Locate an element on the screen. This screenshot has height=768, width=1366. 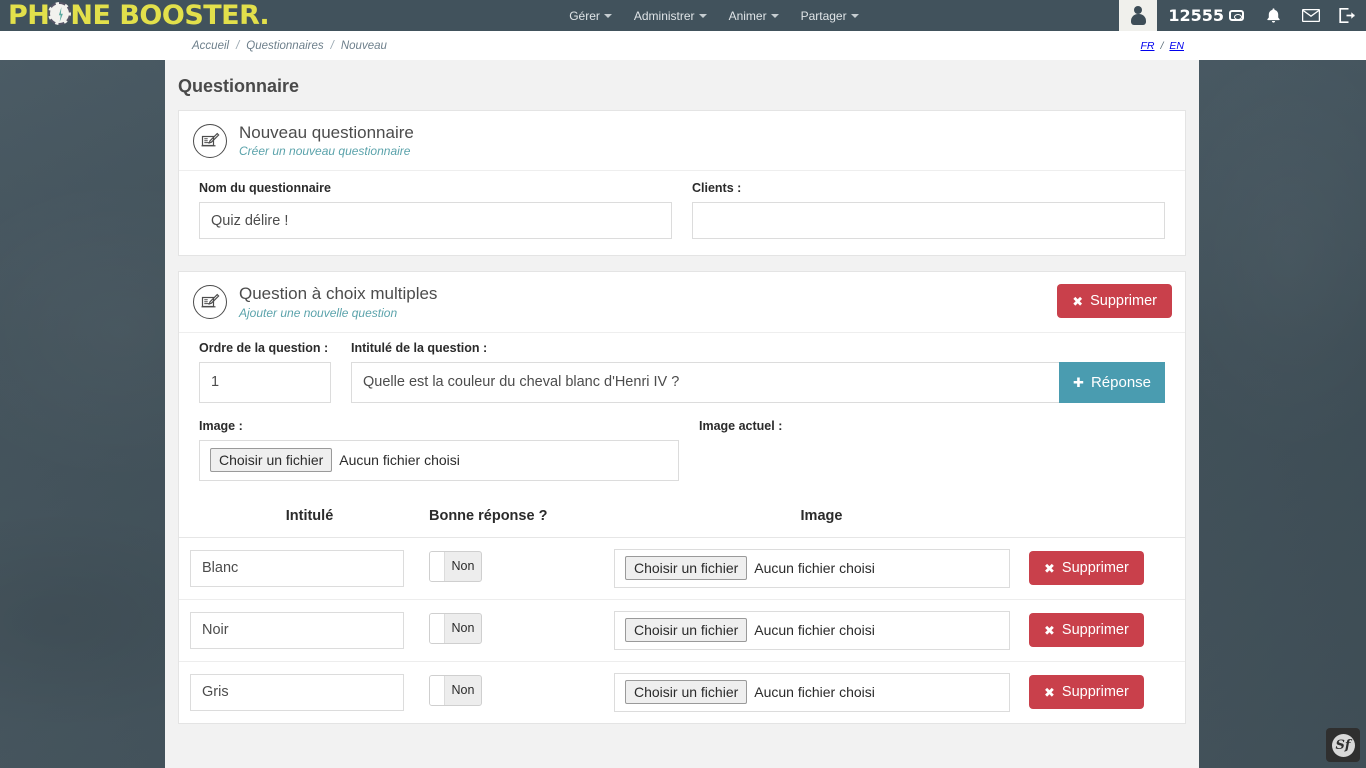
answer-actions-cell: ✖ Supprimer is located at coordinates (1107, 568).